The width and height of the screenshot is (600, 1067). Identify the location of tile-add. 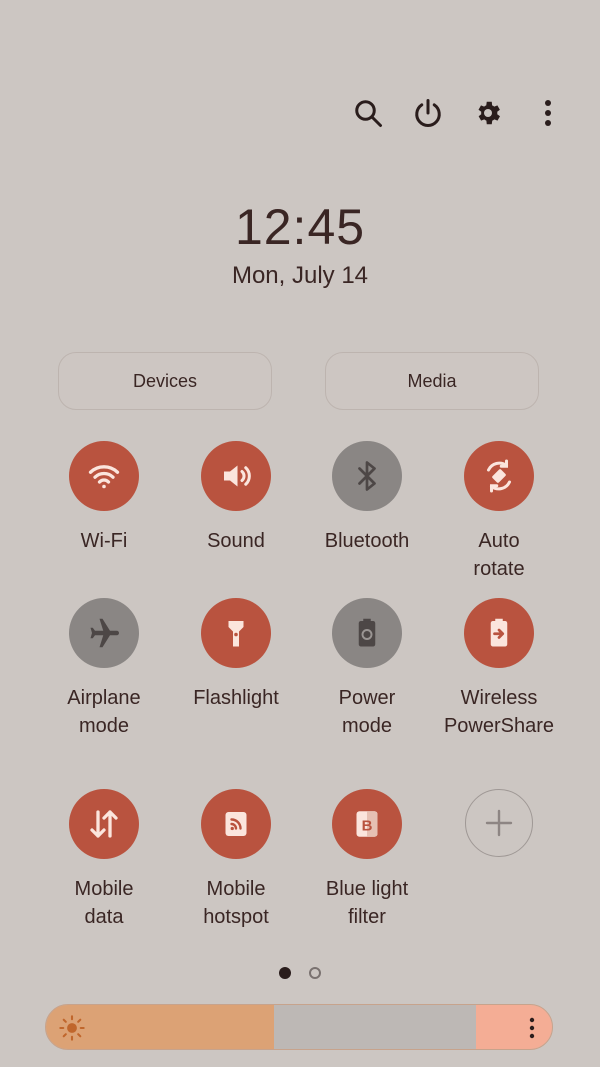
(499, 831).